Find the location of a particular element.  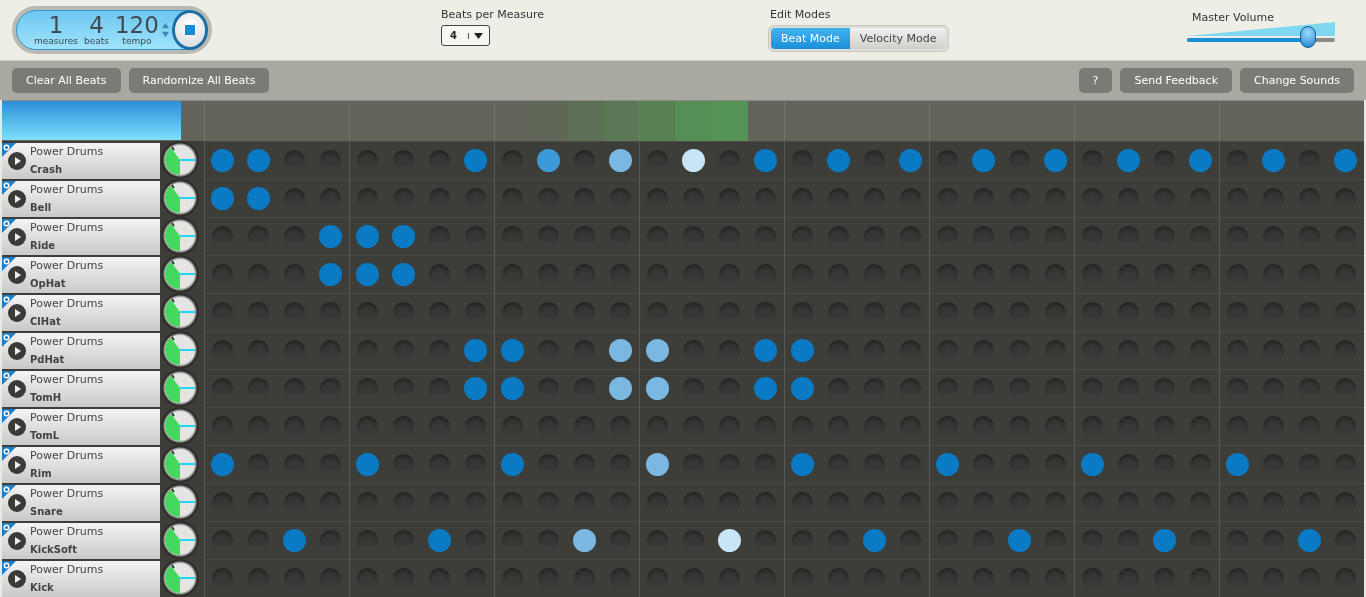

transport-label: measures is located at coordinates (56, 41).